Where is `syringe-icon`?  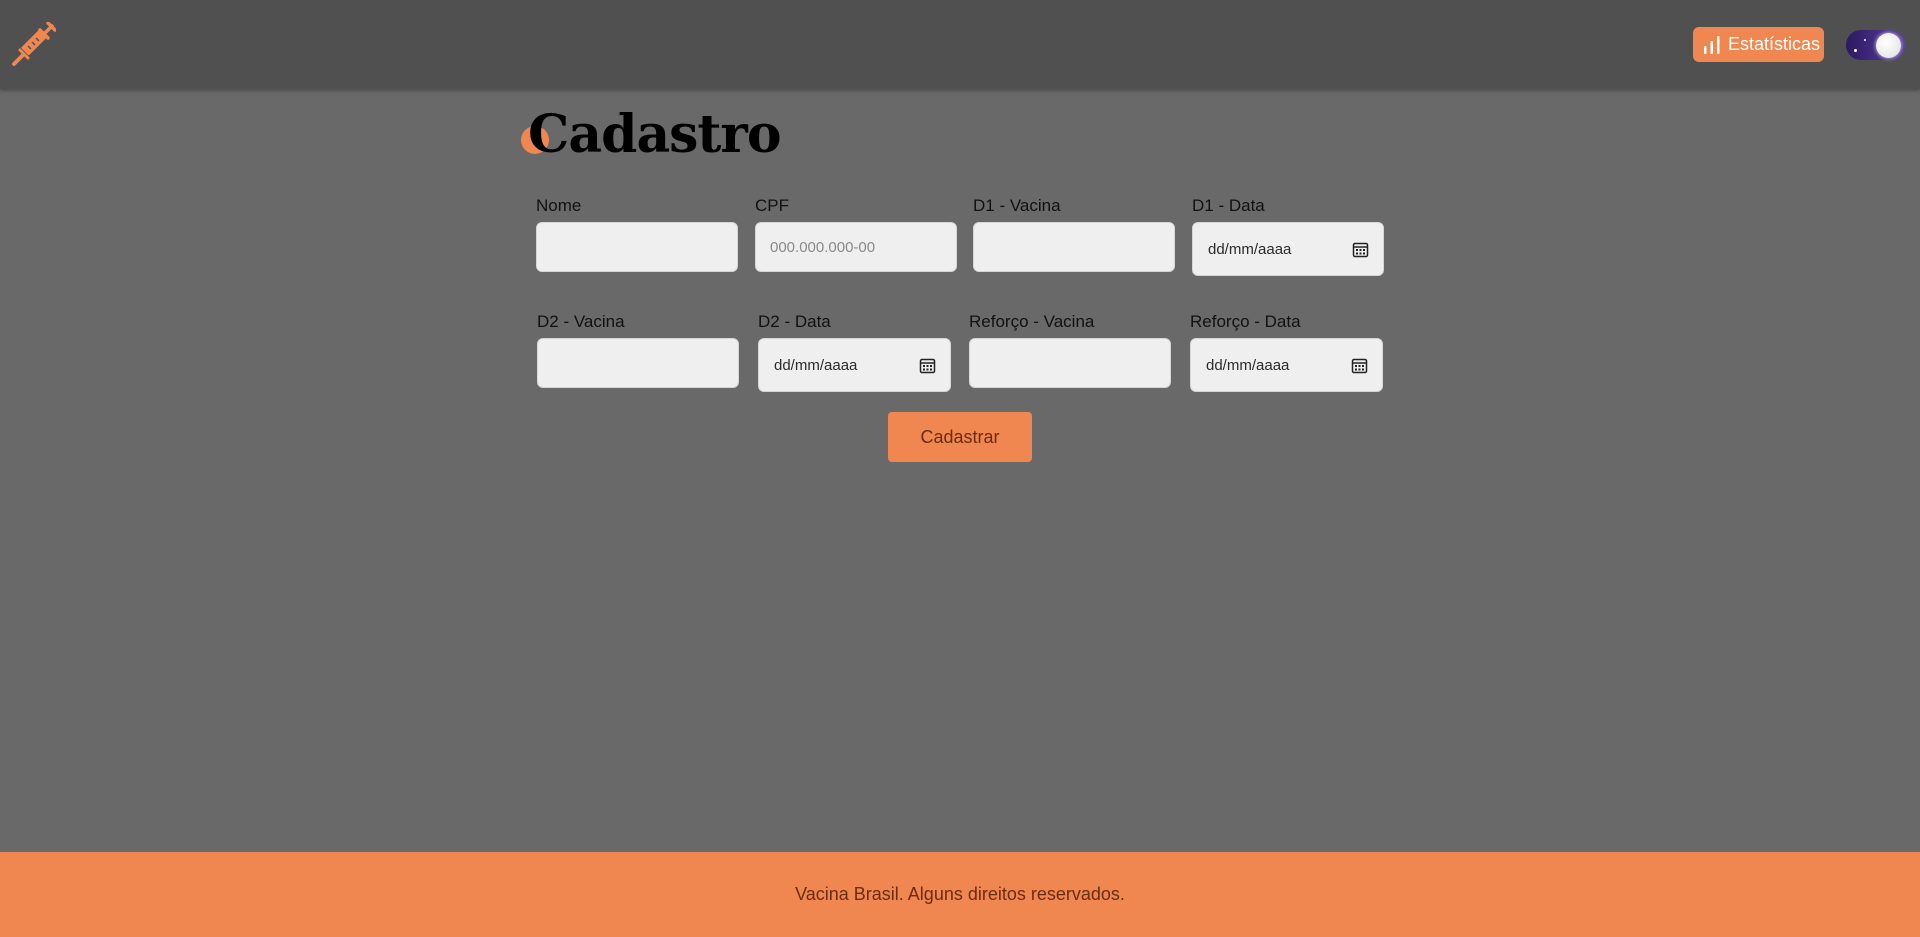
syringe-icon is located at coordinates (33, 44).